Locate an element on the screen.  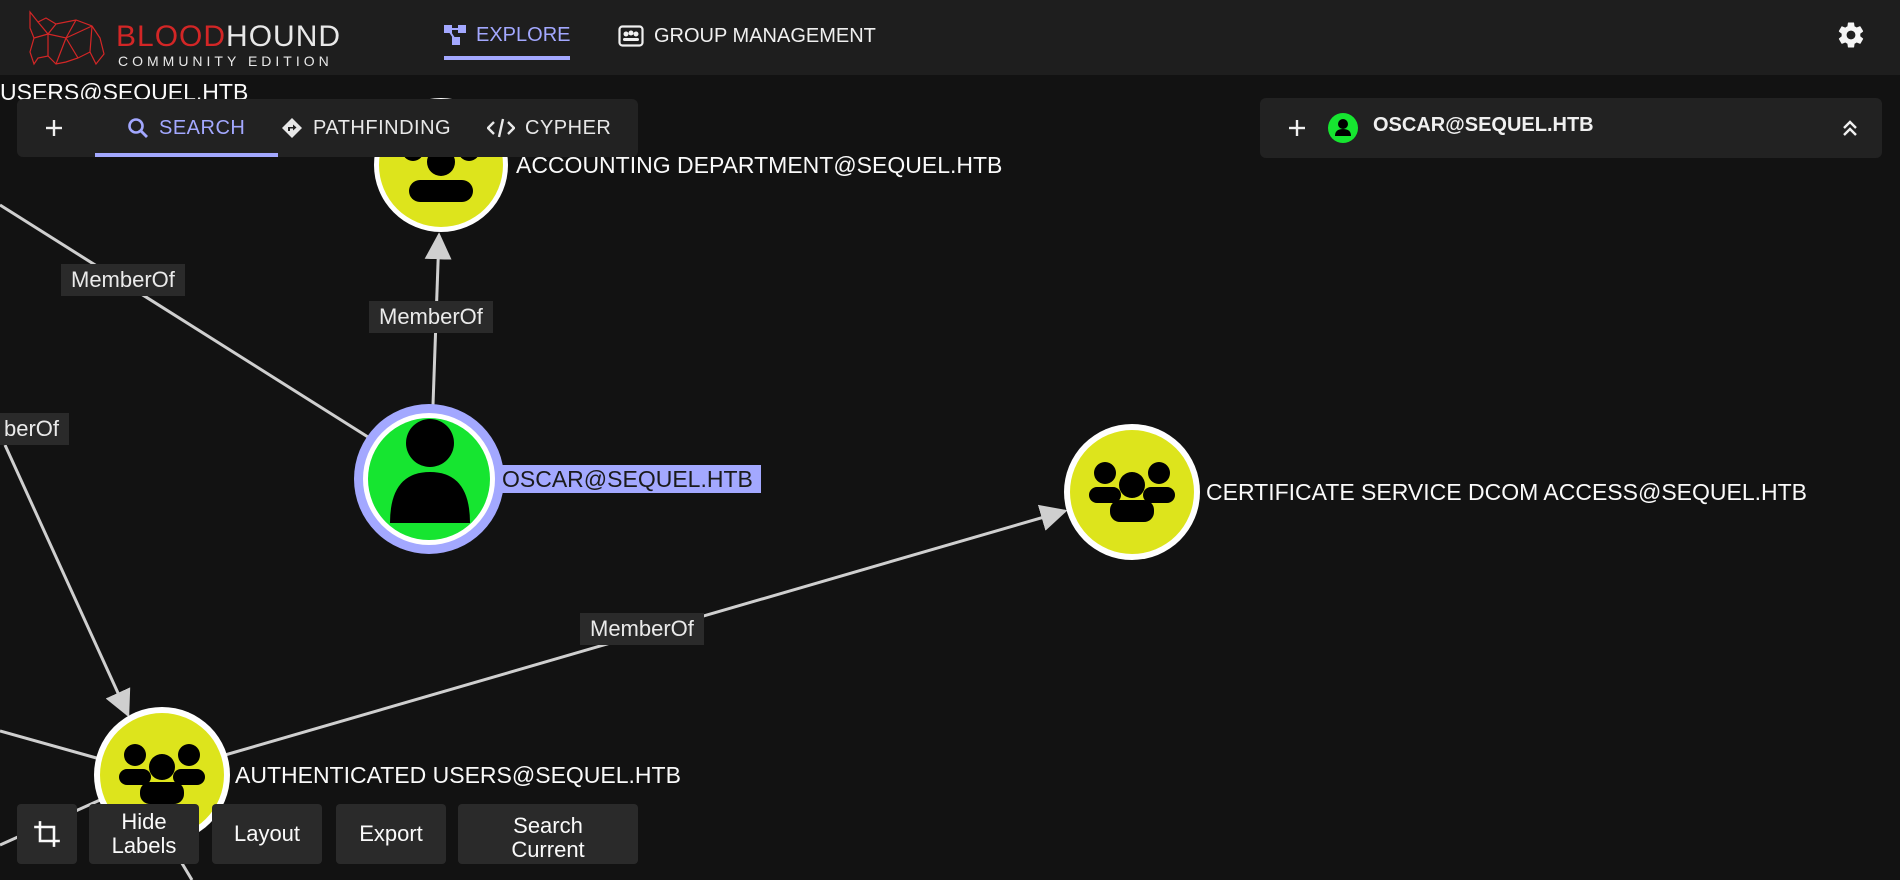
tab-search-indicator is located at coordinates (186, 155).